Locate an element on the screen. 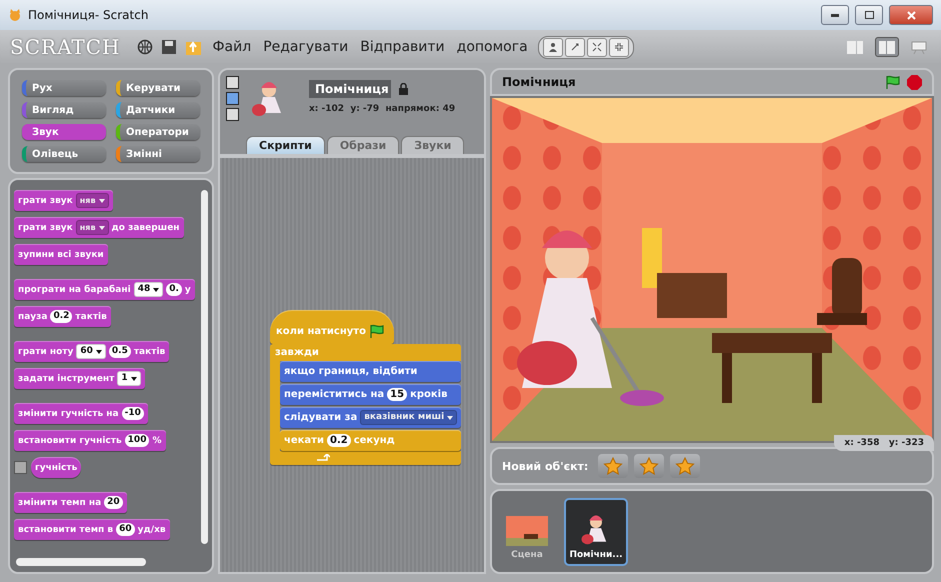  block-label: задати інструмент is located at coordinates (66, 379).